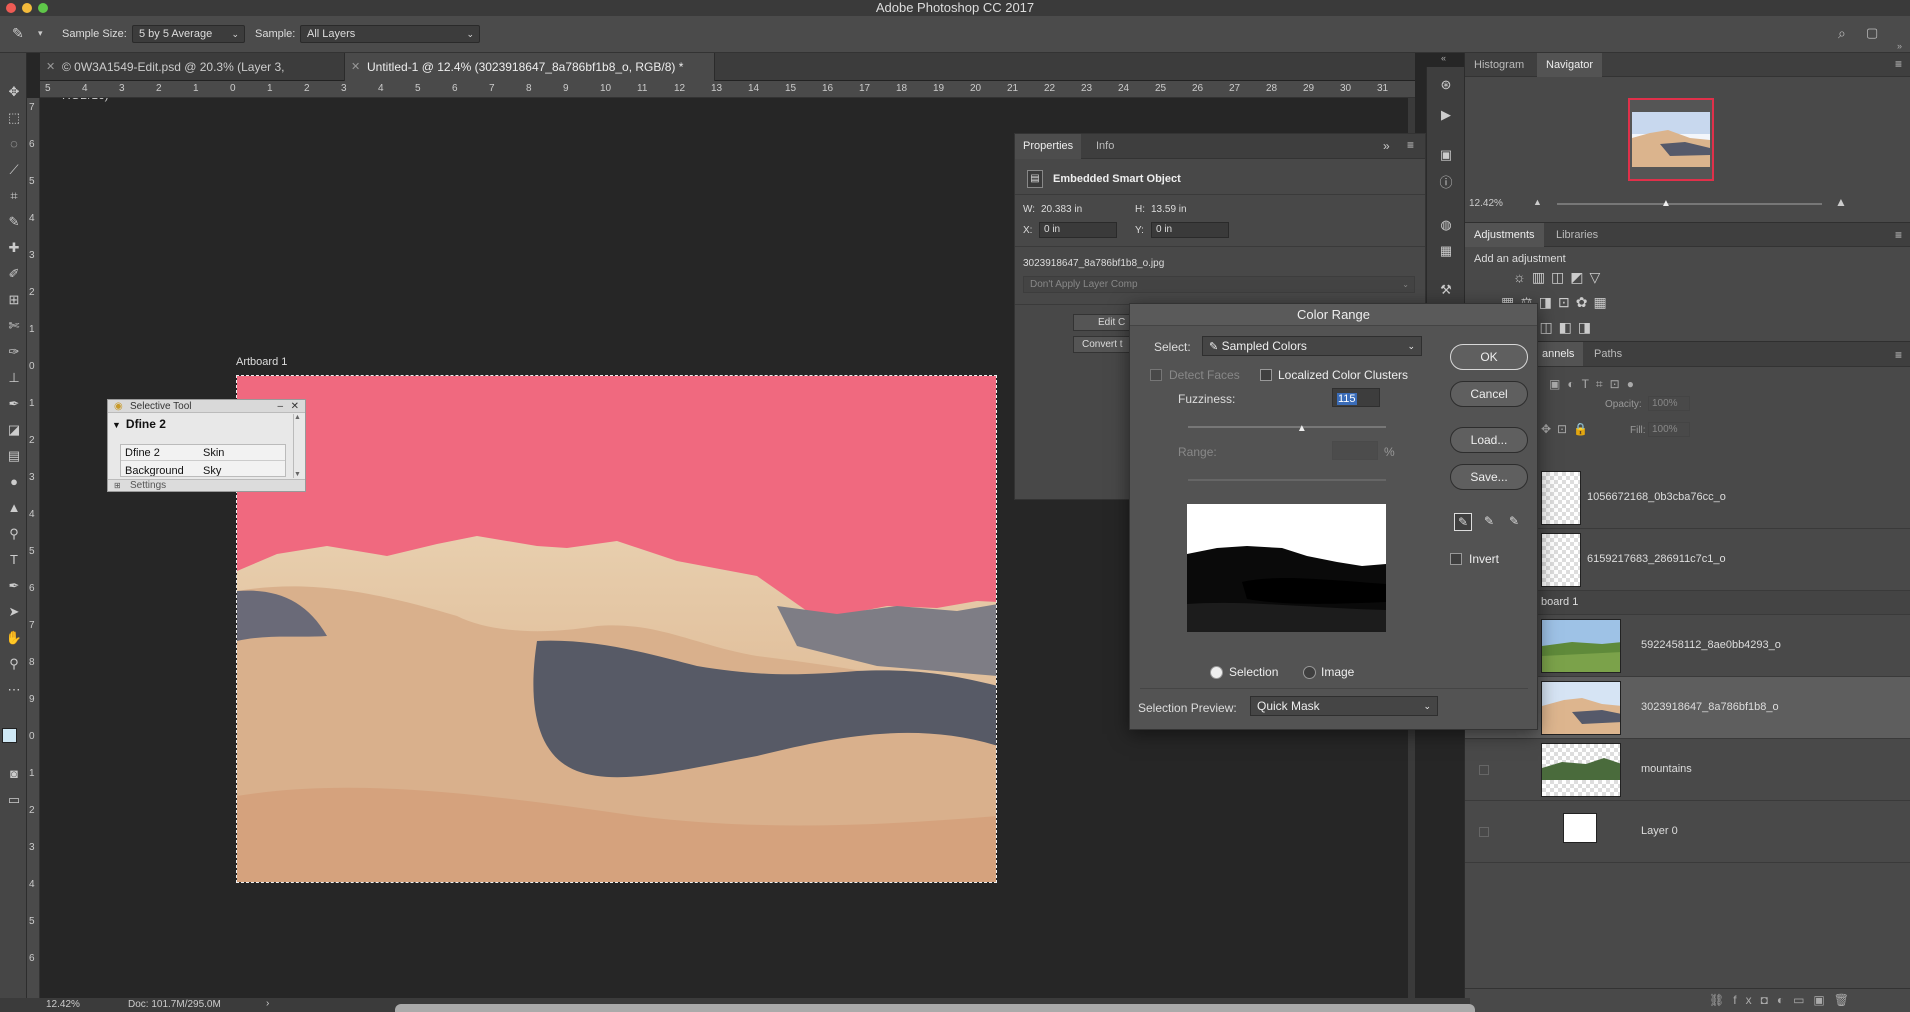 Image resolution: width=1910 pixels, height=1012 pixels. What do you see at coordinates (1687, 832) in the screenshot?
I see `layer-row: Layer 0` at bounding box center [1687, 832].